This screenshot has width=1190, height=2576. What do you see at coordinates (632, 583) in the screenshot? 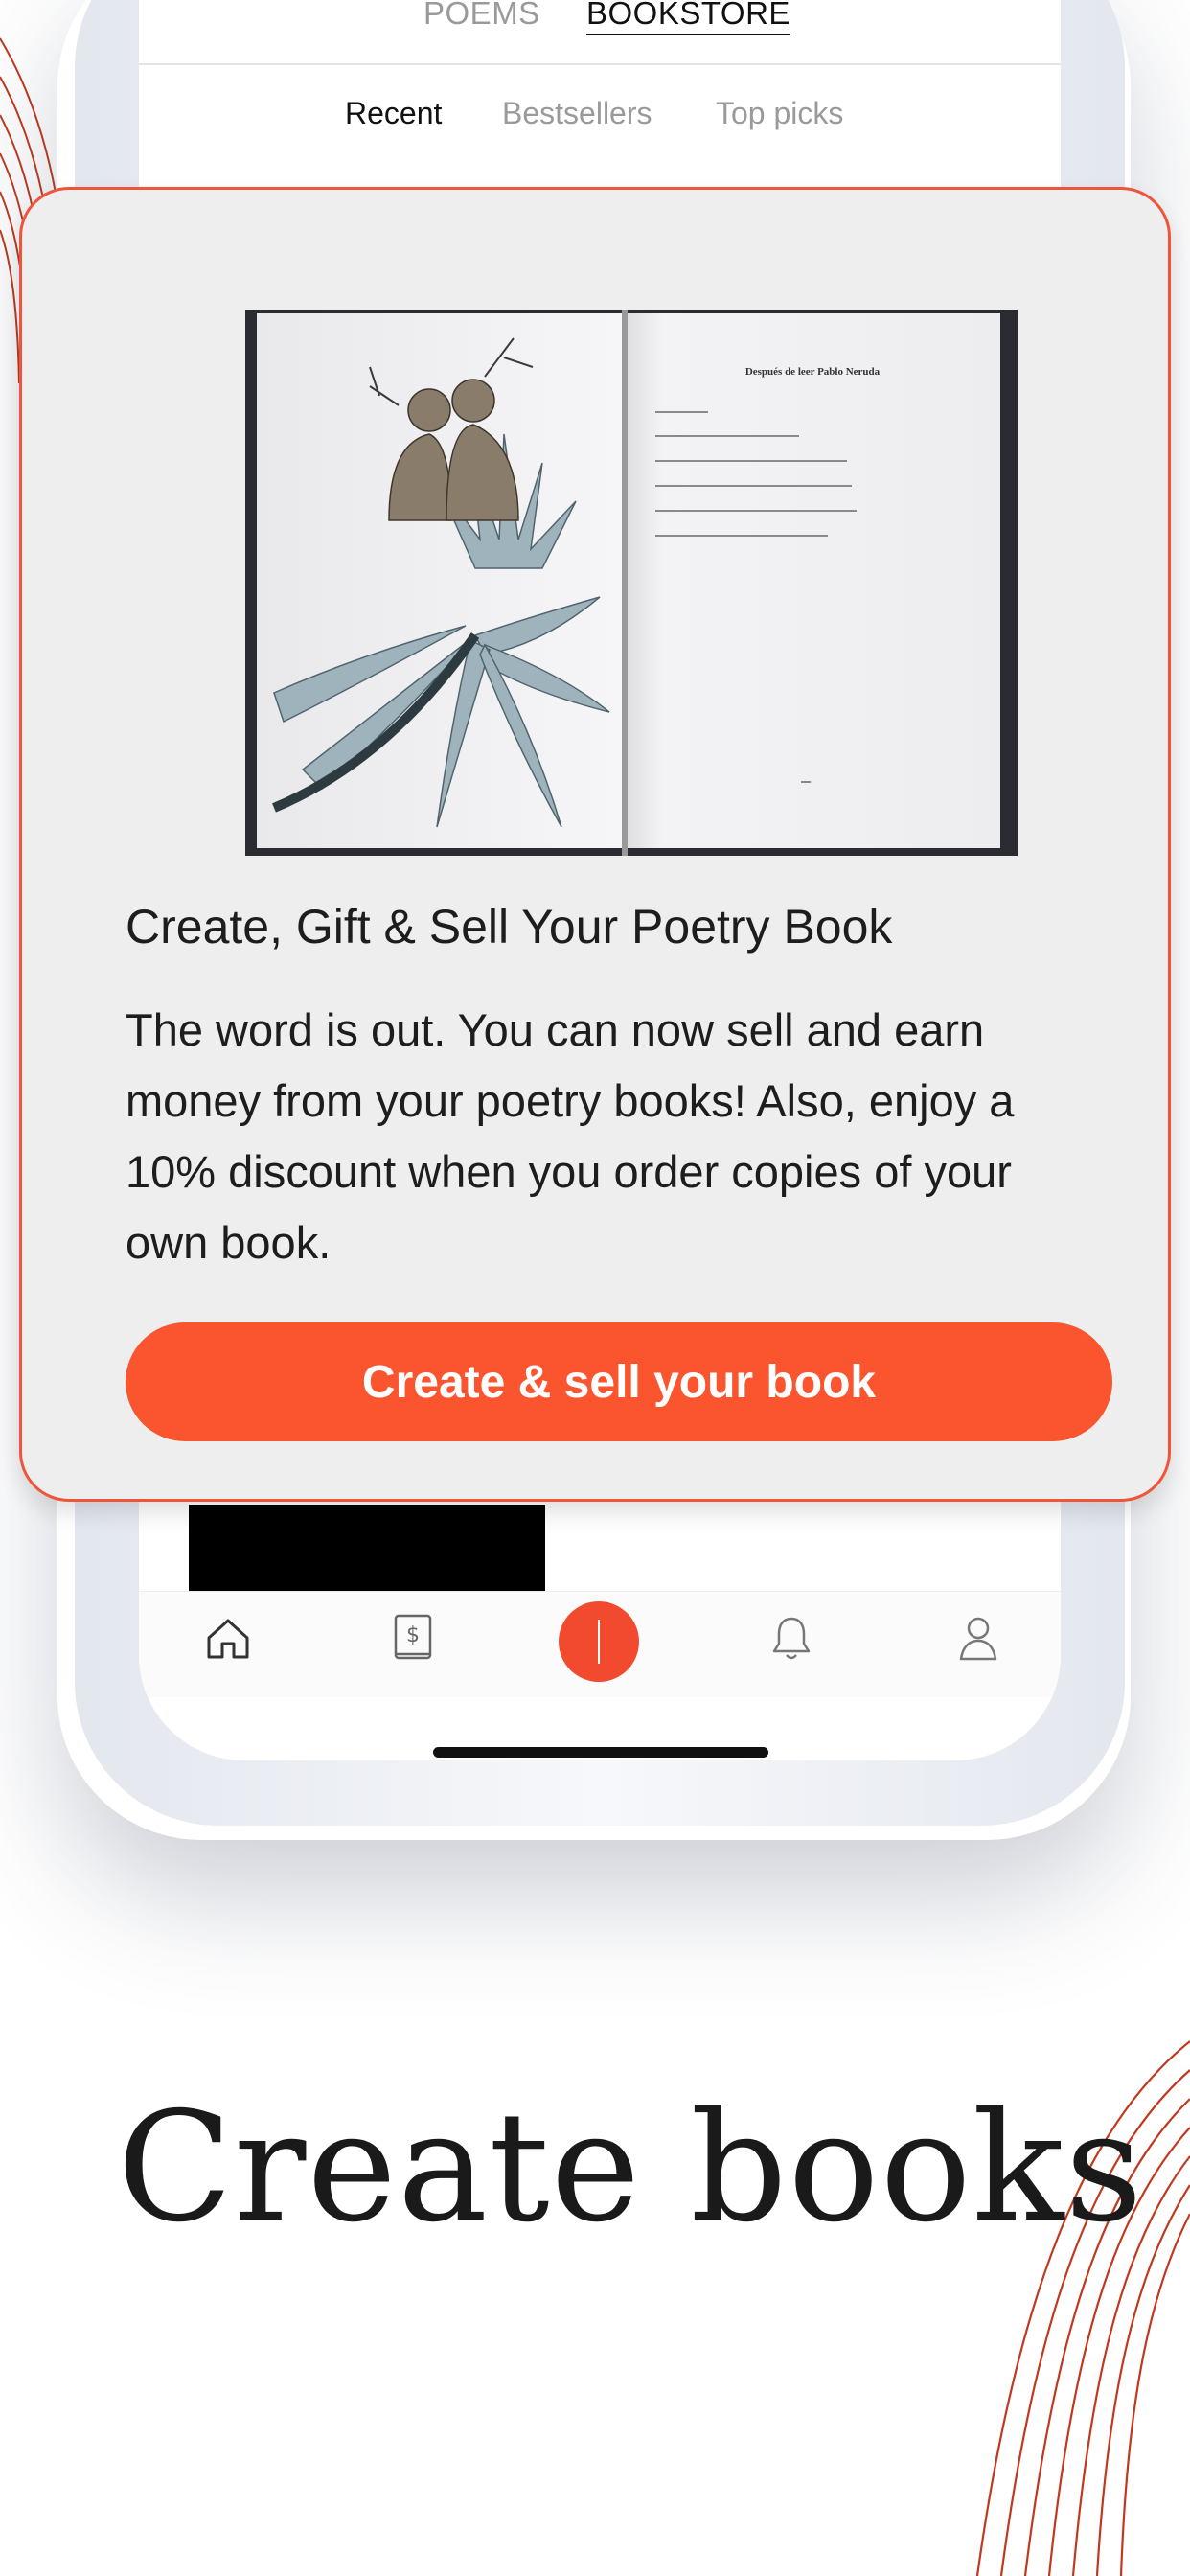
I see `open-poetry-book-image: Después de leer Pablo Neruda` at bounding box center [632, 583].